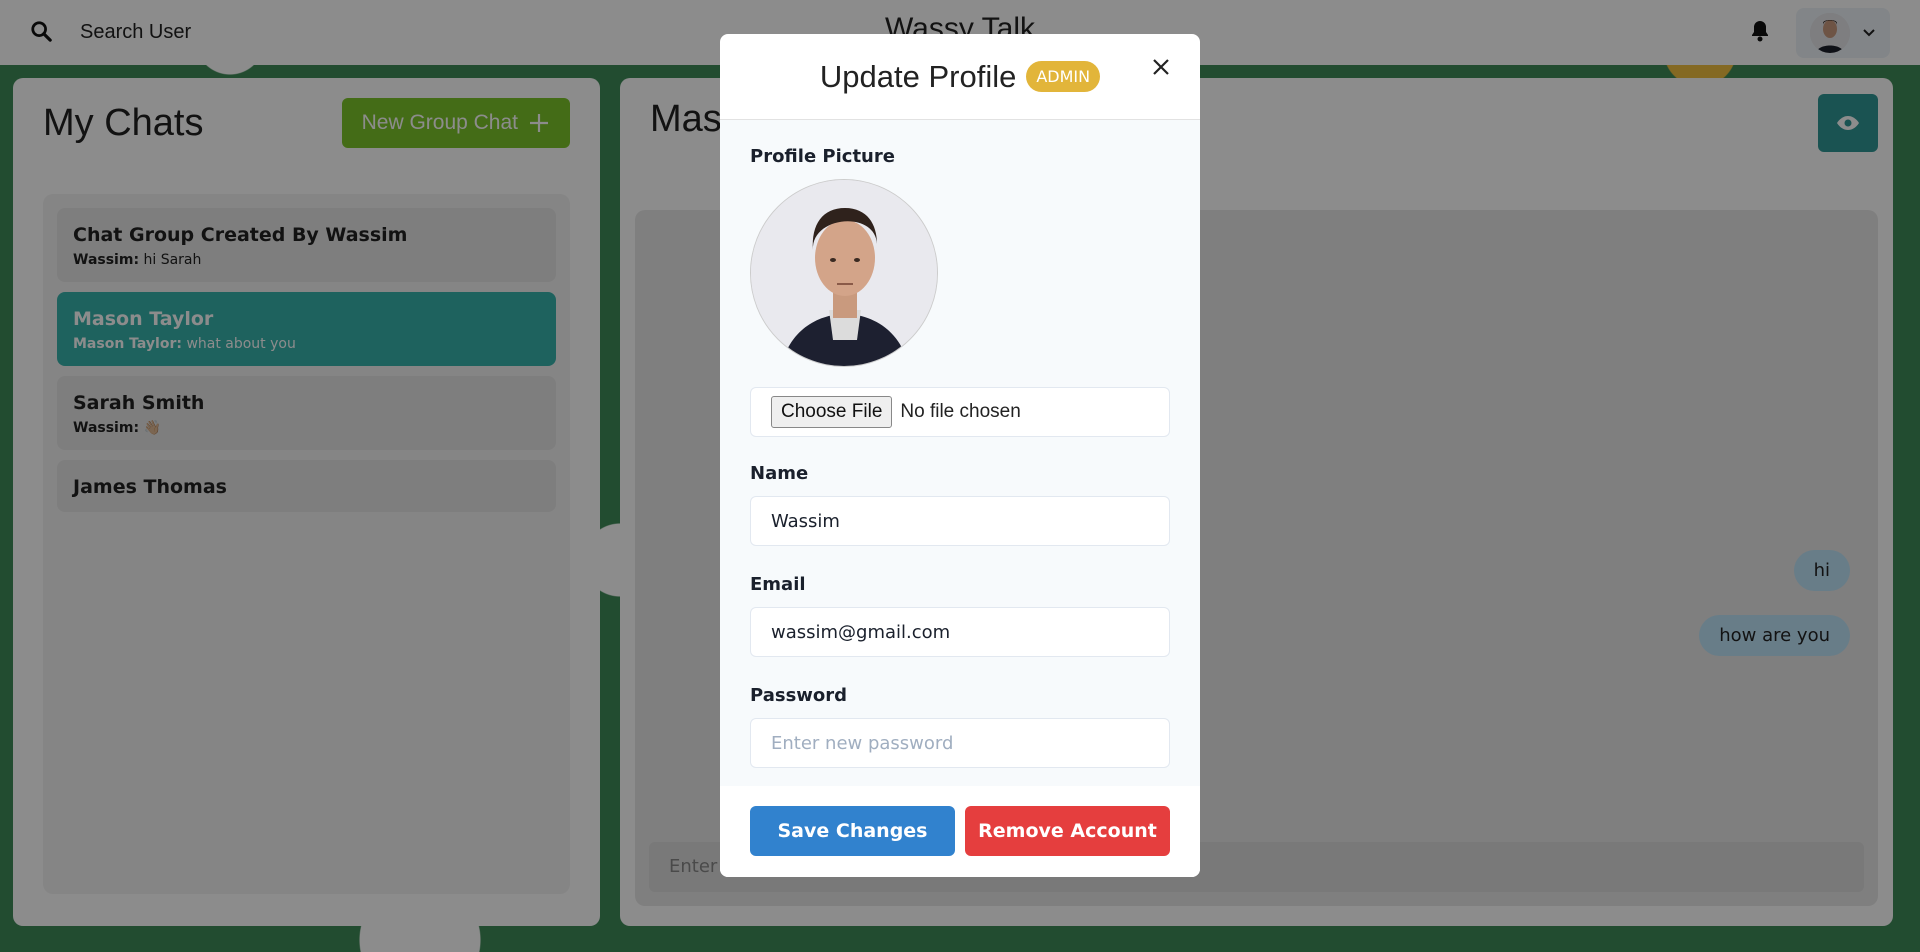 The height and width of the screenshot is (952, 1920). What do you see at coordinates (778, 584) in the screenshot?
I see `email-label: Email` at bounding box center [778, 584].